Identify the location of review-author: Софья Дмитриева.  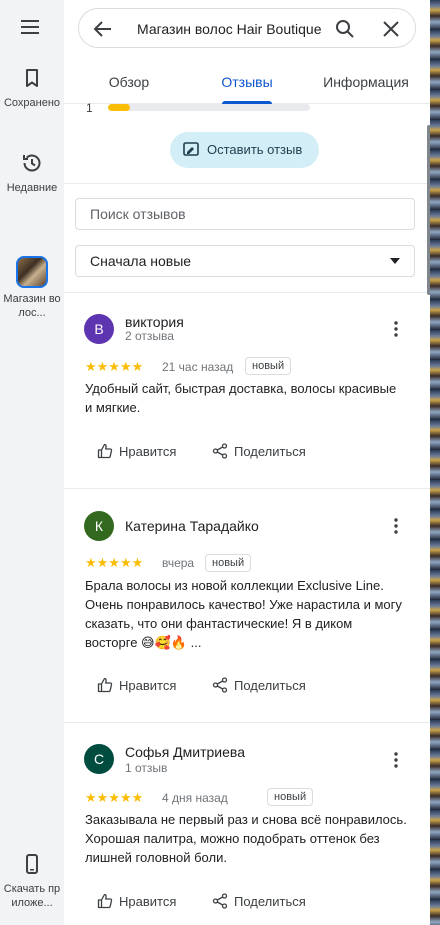
(185, 752).